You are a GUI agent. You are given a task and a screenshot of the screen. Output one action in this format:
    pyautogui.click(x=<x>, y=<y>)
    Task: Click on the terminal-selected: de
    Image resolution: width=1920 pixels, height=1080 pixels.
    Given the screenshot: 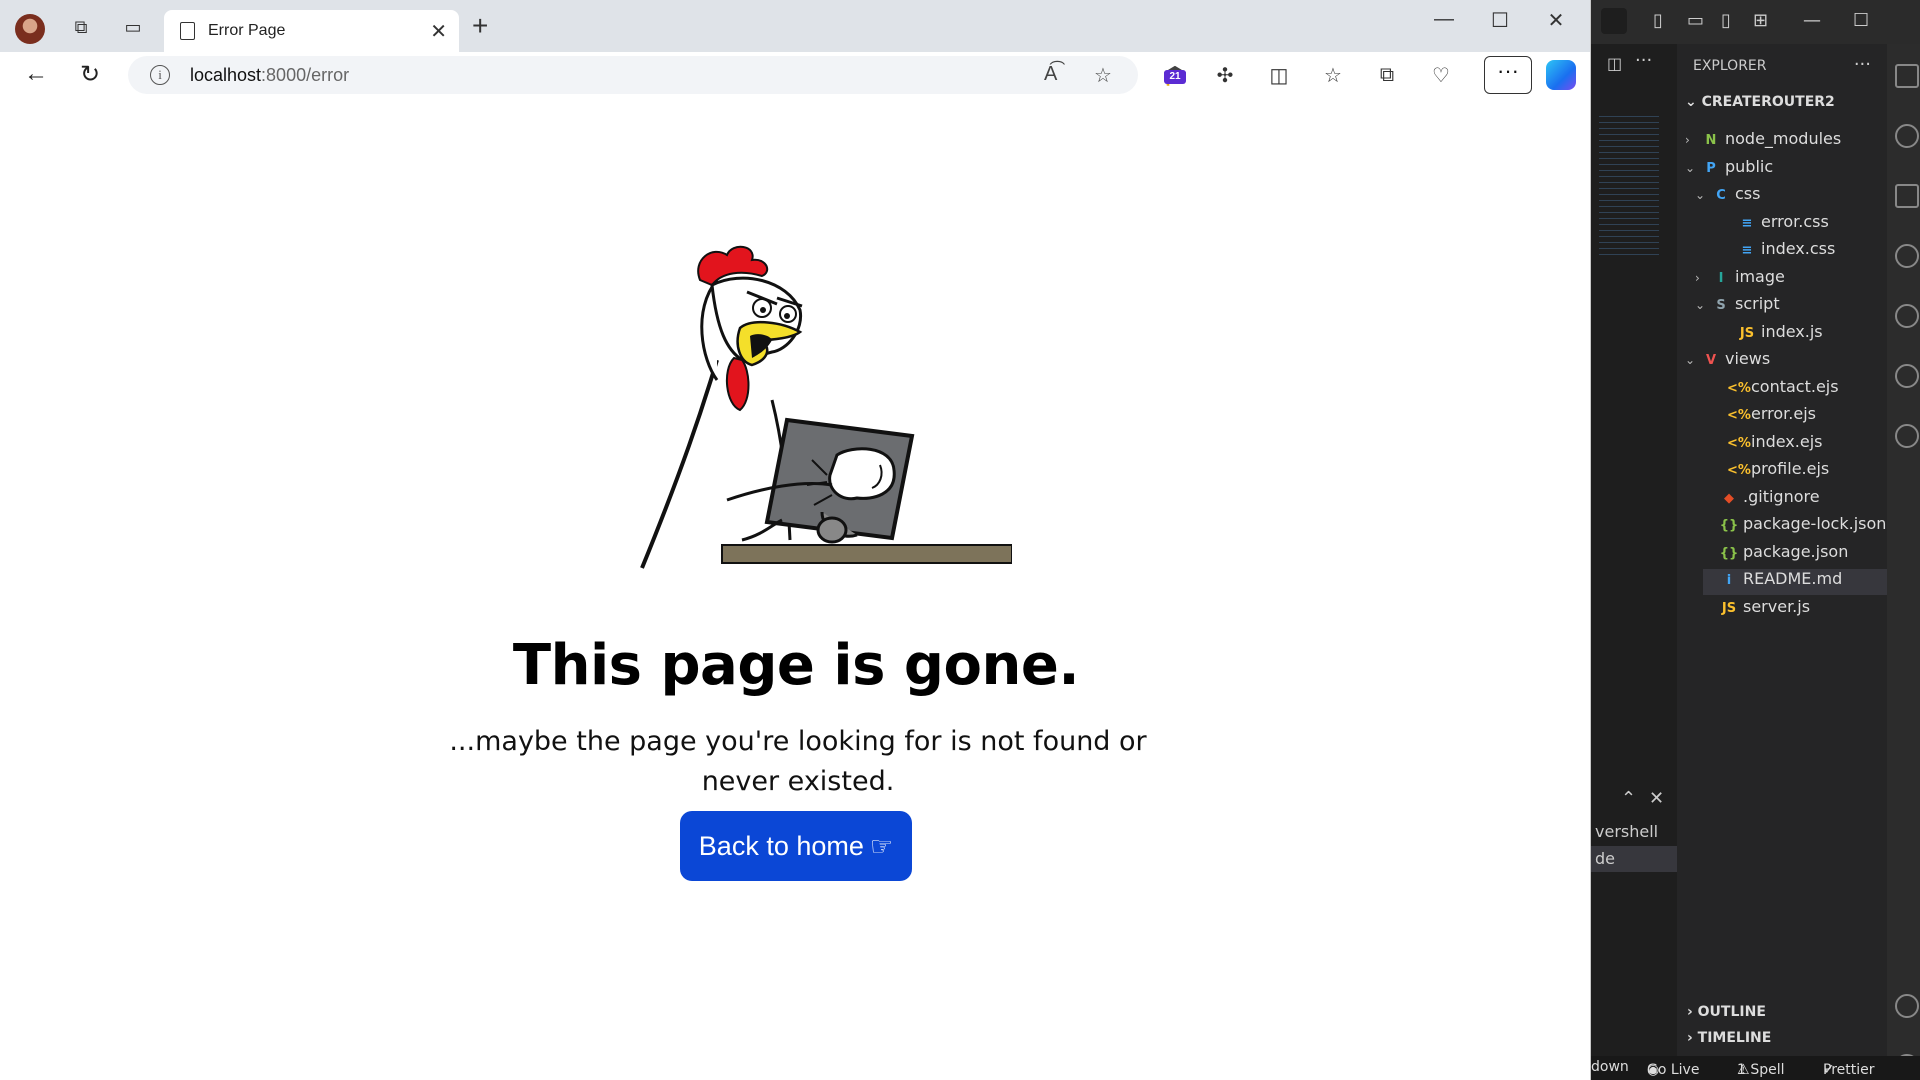 What is the action you would take?
    pyautogui.click(x=1634, y=859)
    